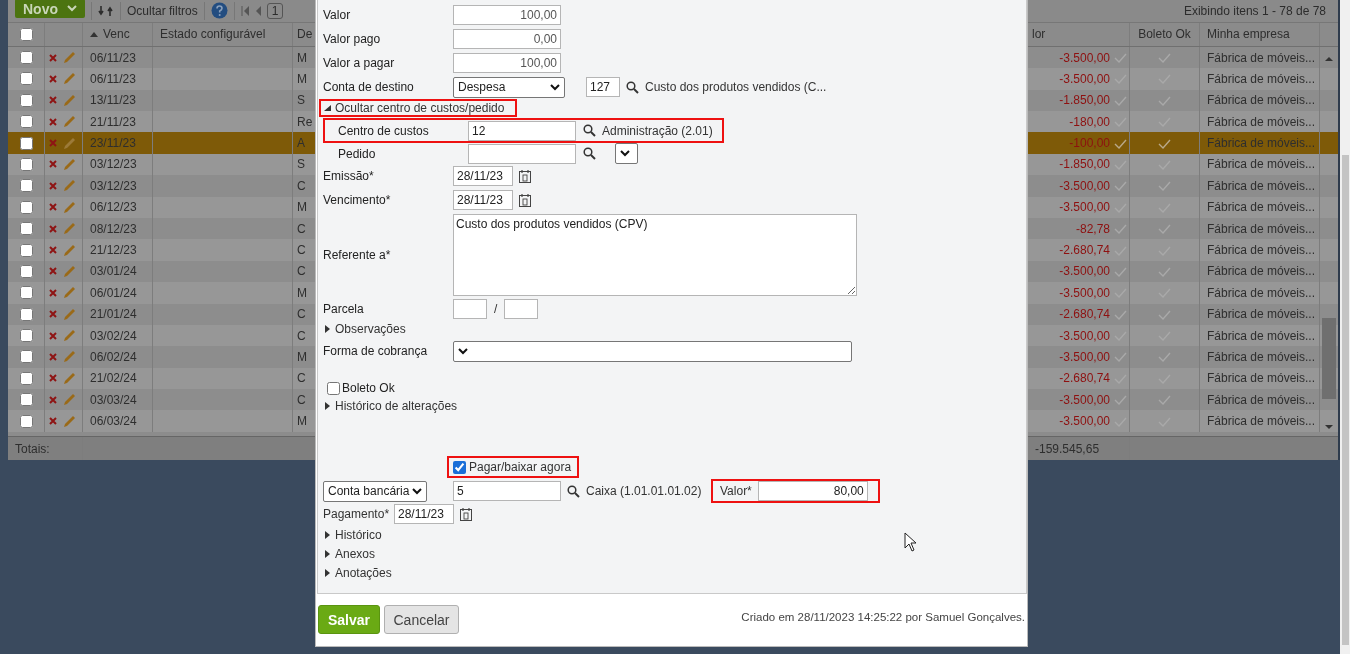 The image size is (1350, 654). What do you see at coordinates (655, 255) in the screenshot?
I see `text-area: Custo dos produtos vendidos (CPV)` at bounding box center [655, 255].